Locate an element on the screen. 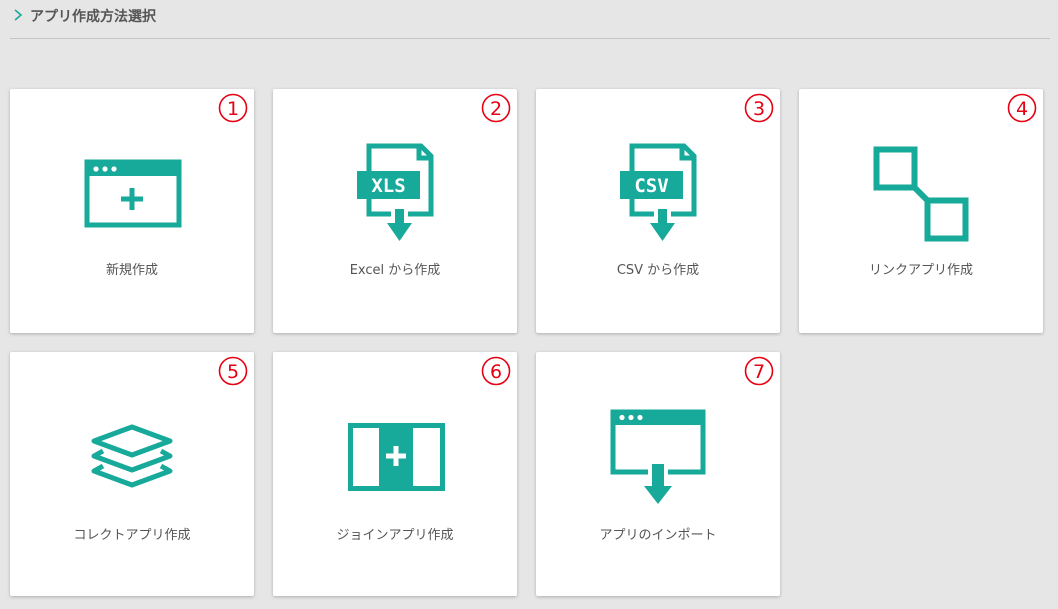 The height and width of the screenshot is (609, 1058). svg-text: 2 is located at coordinates (496, 109).